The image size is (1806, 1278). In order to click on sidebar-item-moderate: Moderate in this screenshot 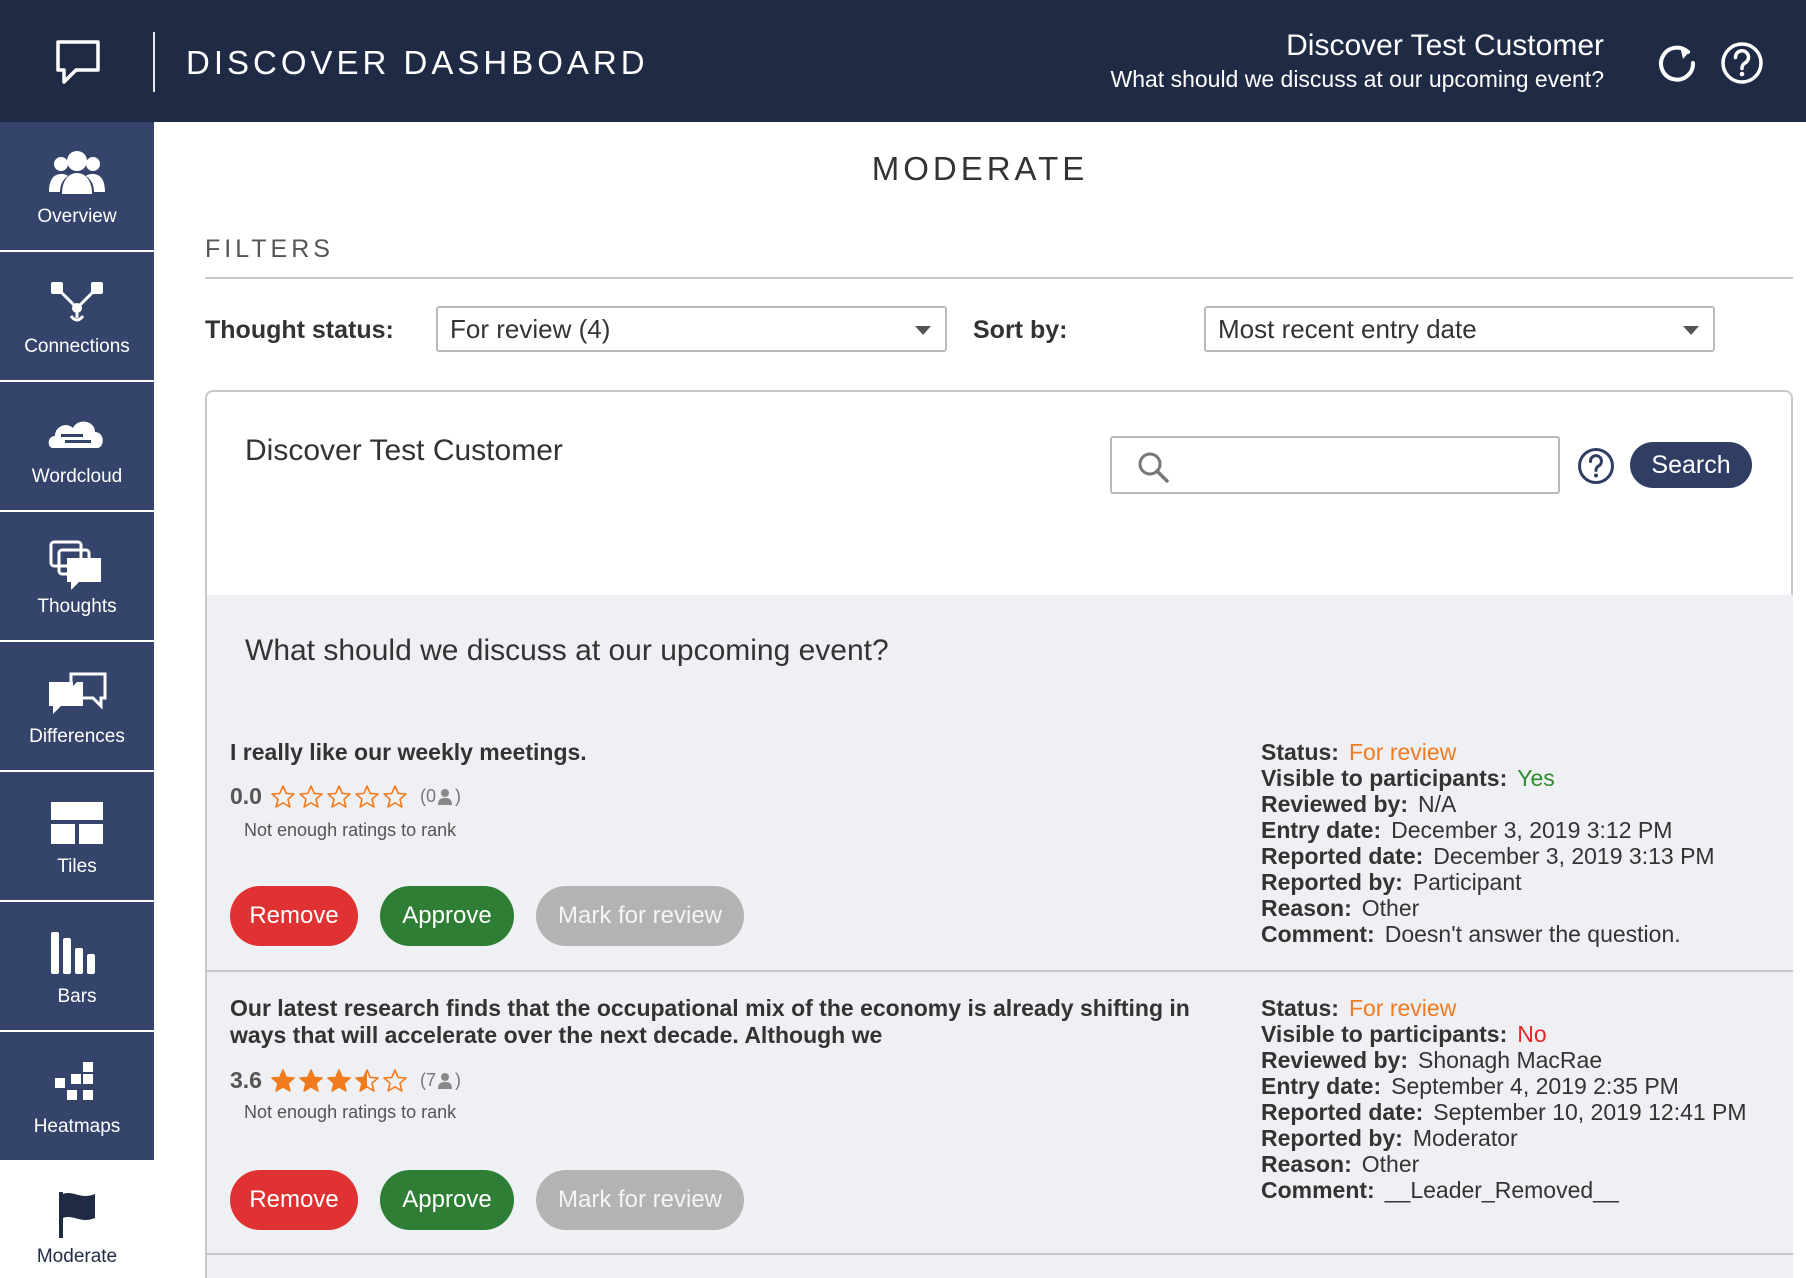, I will do `click(77, 1220)`.